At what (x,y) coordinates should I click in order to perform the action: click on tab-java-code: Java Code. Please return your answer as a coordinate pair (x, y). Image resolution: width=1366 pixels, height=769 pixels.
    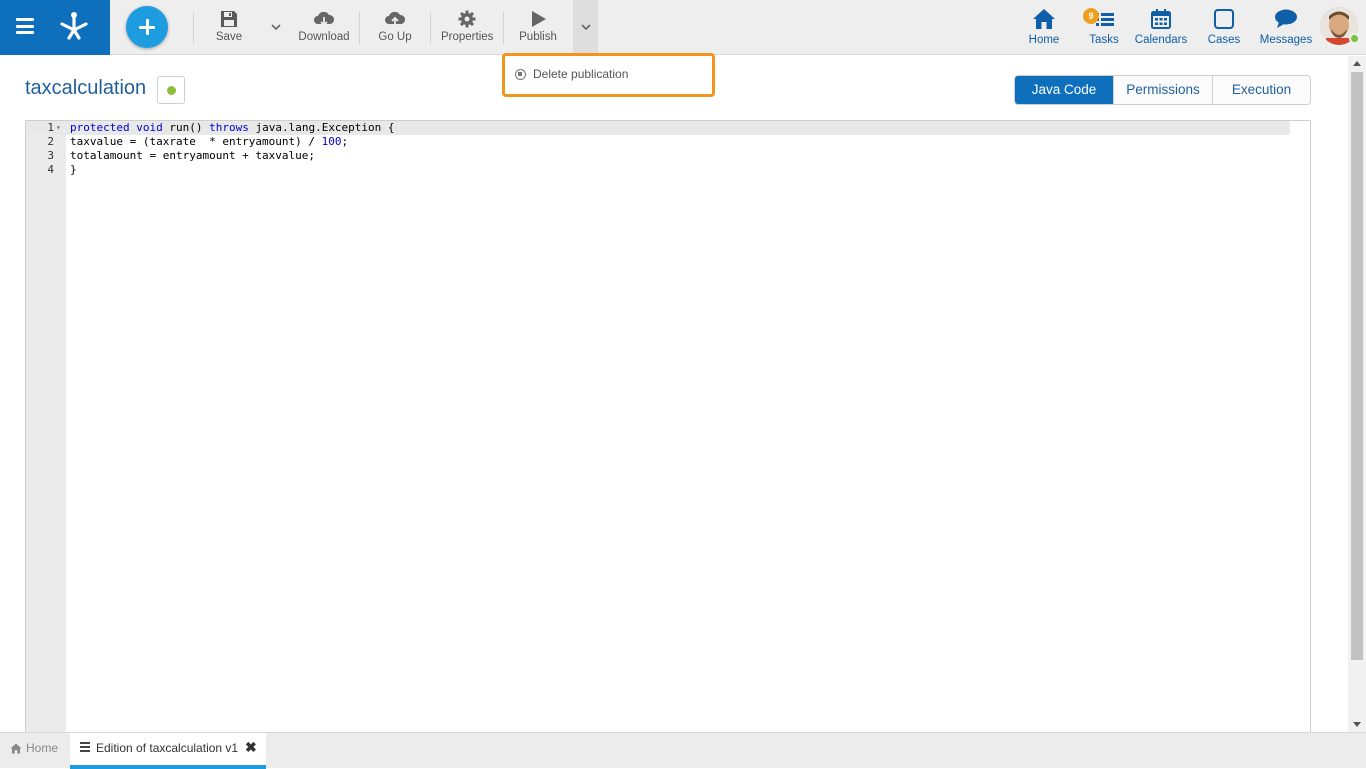
    Looking at the image, I should click on (1064, 90).